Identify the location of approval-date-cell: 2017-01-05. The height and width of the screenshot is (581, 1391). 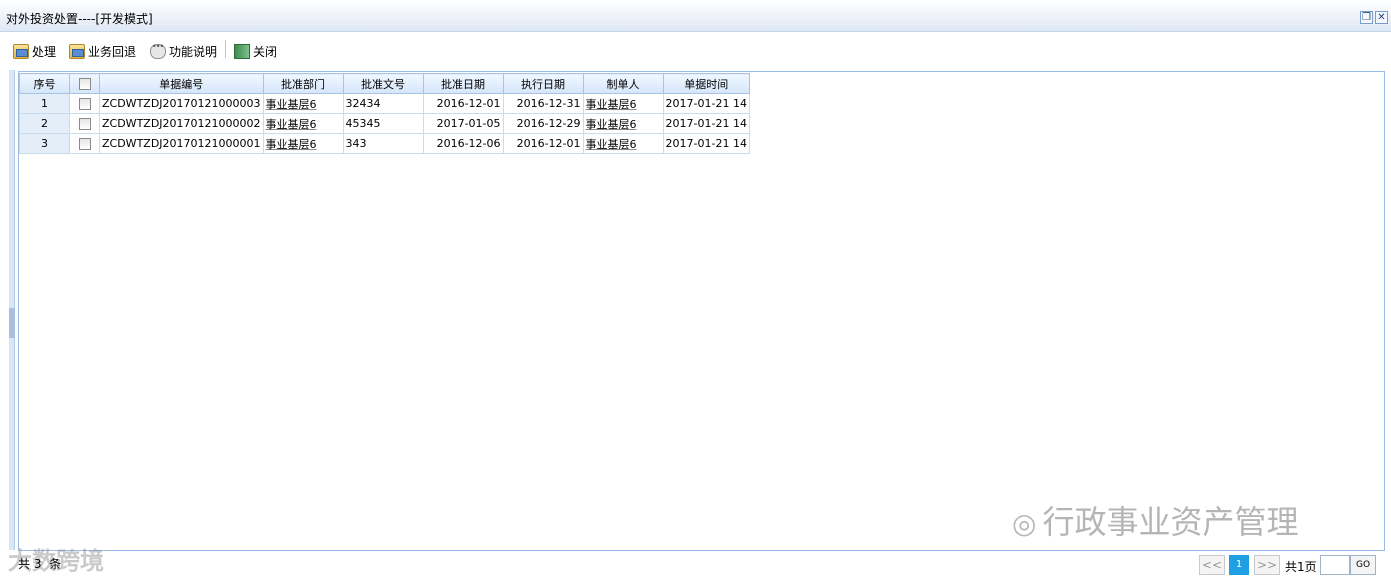
(463, 123).